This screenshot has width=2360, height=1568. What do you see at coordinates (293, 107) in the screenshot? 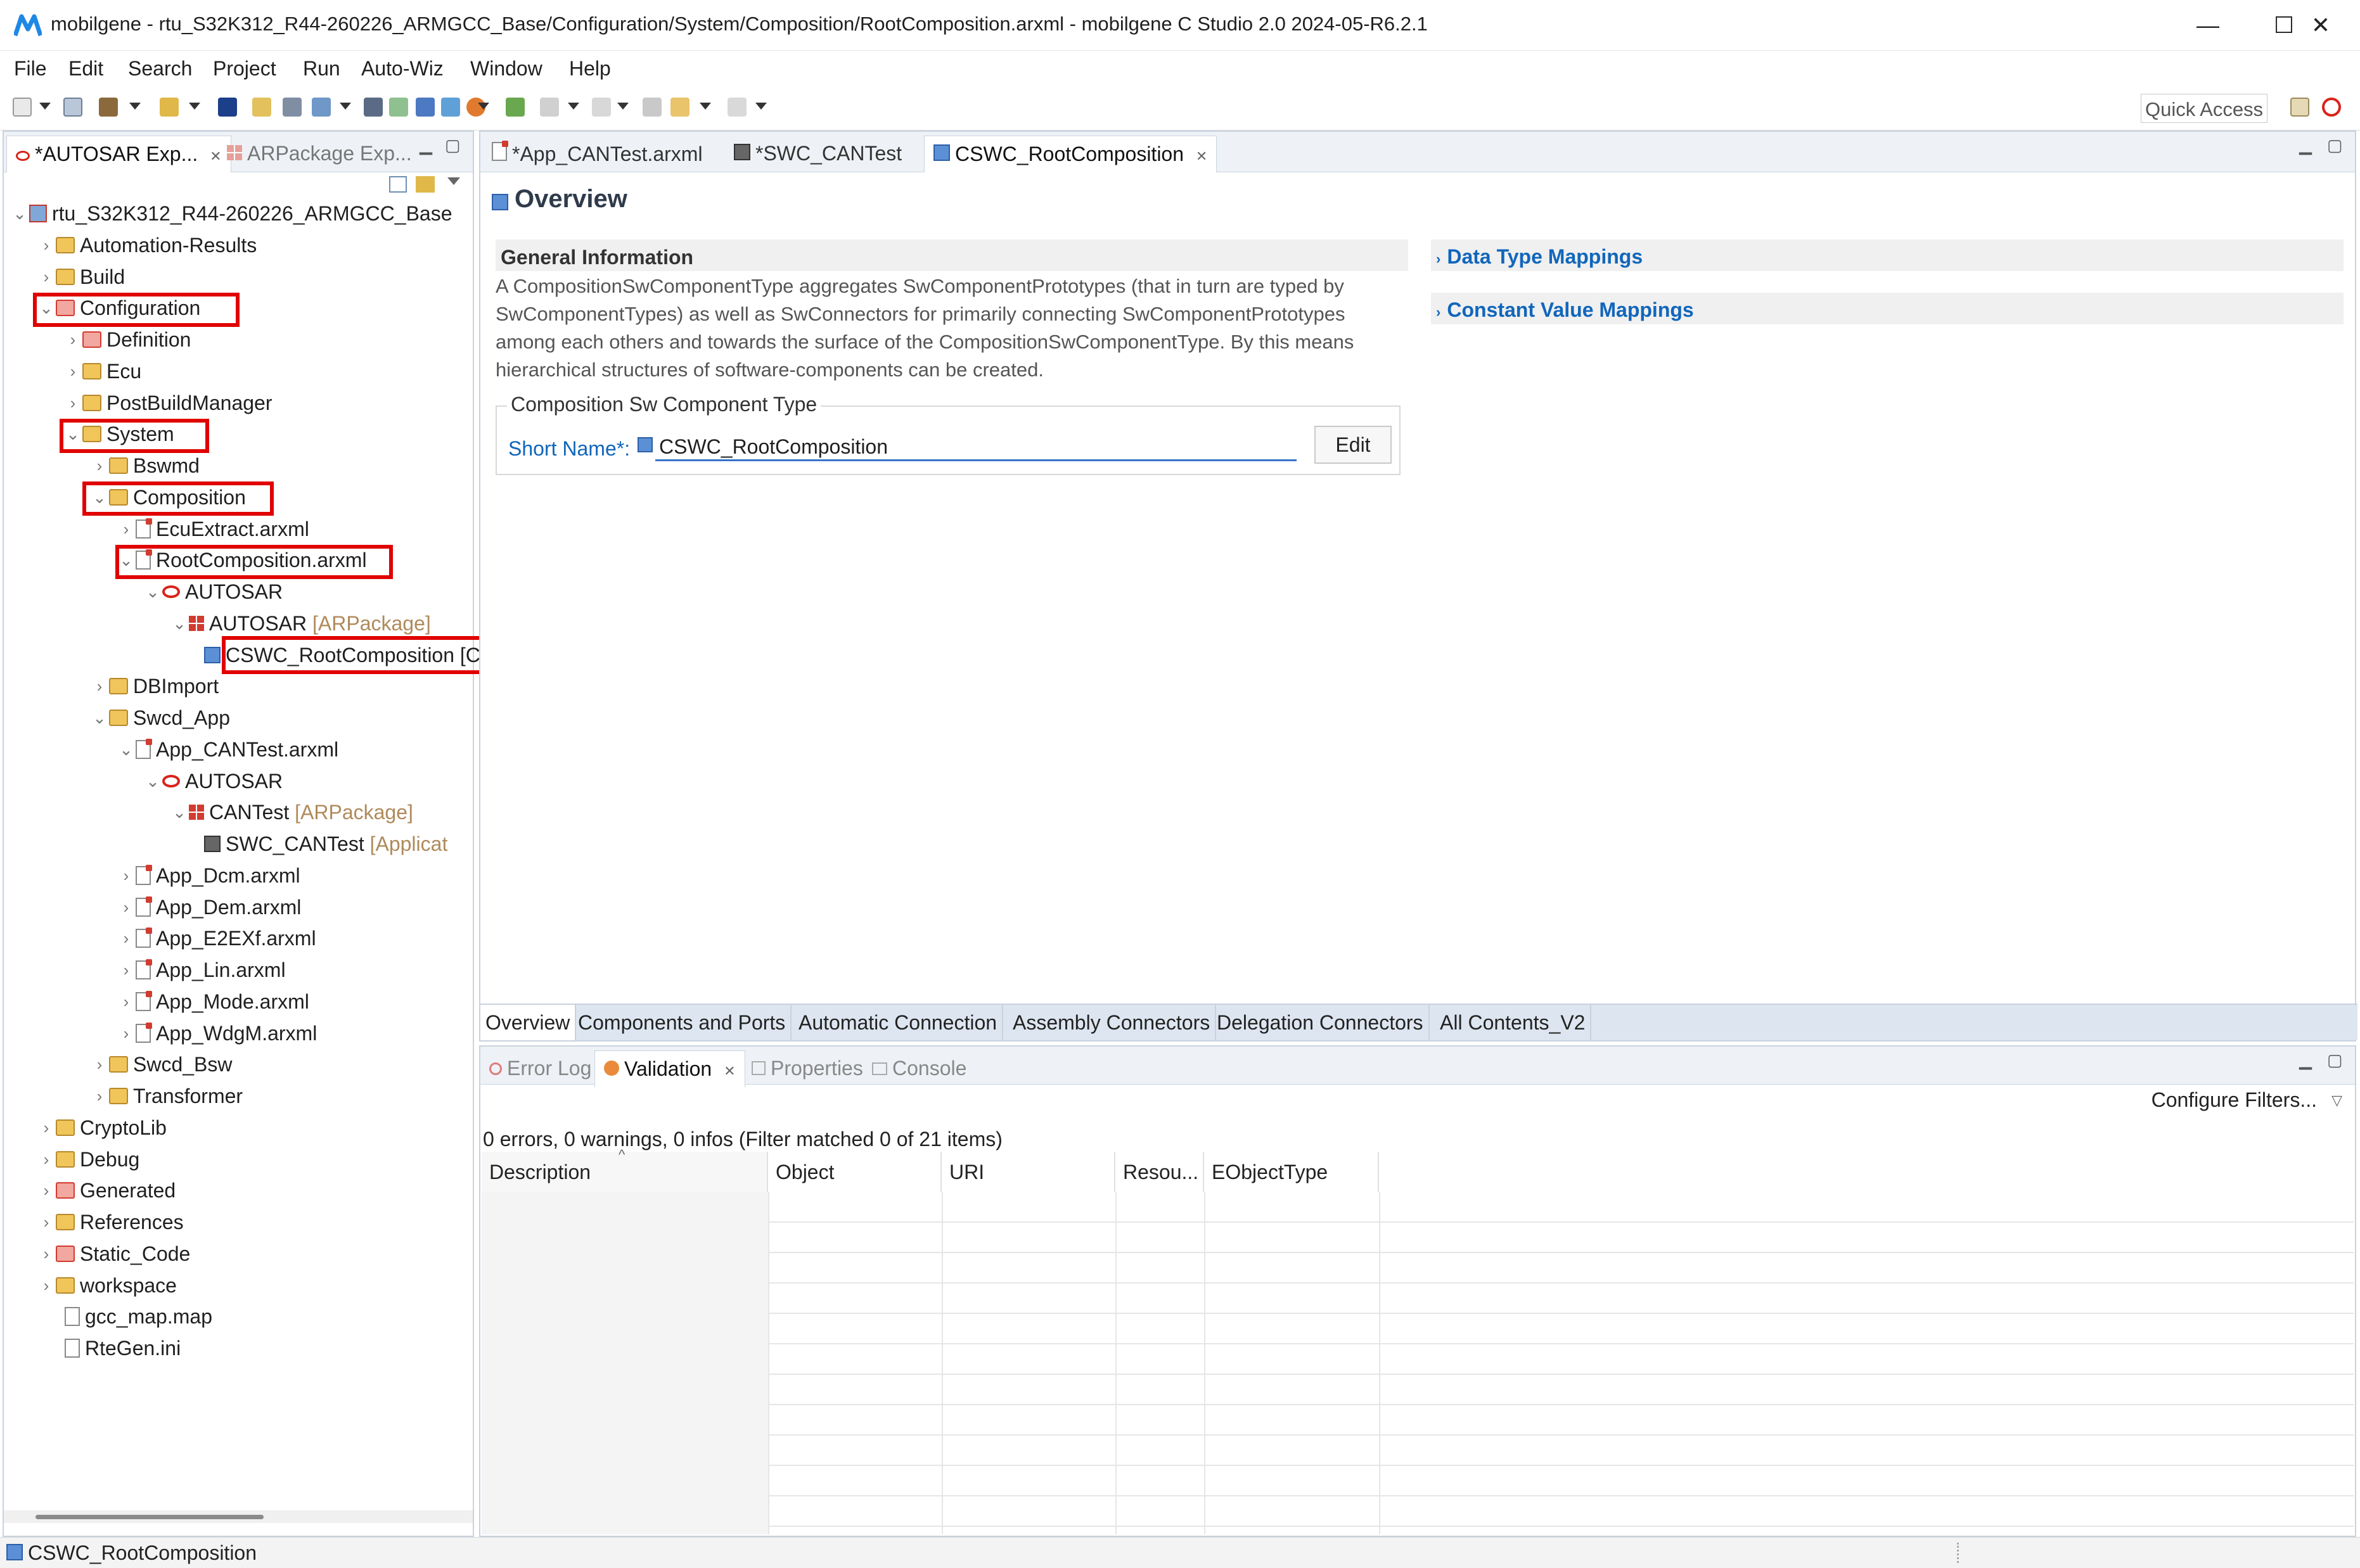
I see `link-icon` at bounding box center [293, 107].